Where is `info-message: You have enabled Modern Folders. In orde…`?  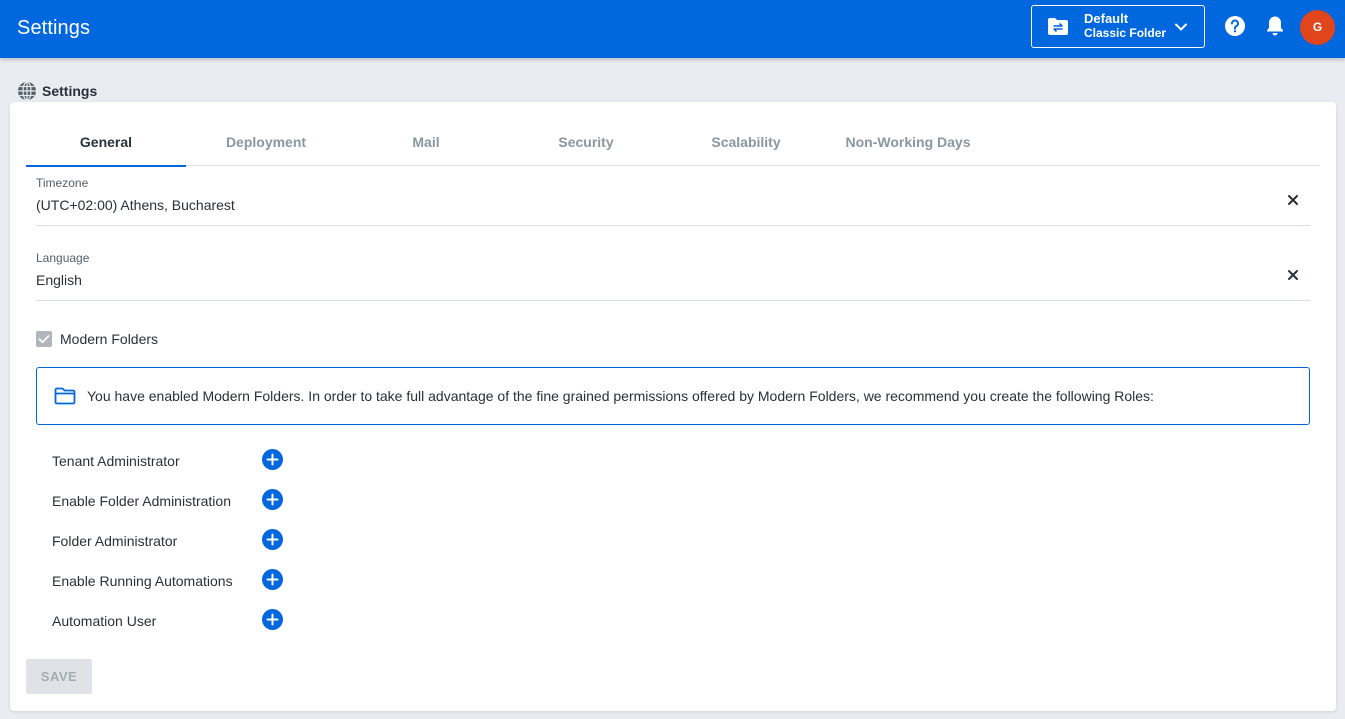
info-message: You have enabled Modern Folders. In orde… is located at coordinates (620, 396).